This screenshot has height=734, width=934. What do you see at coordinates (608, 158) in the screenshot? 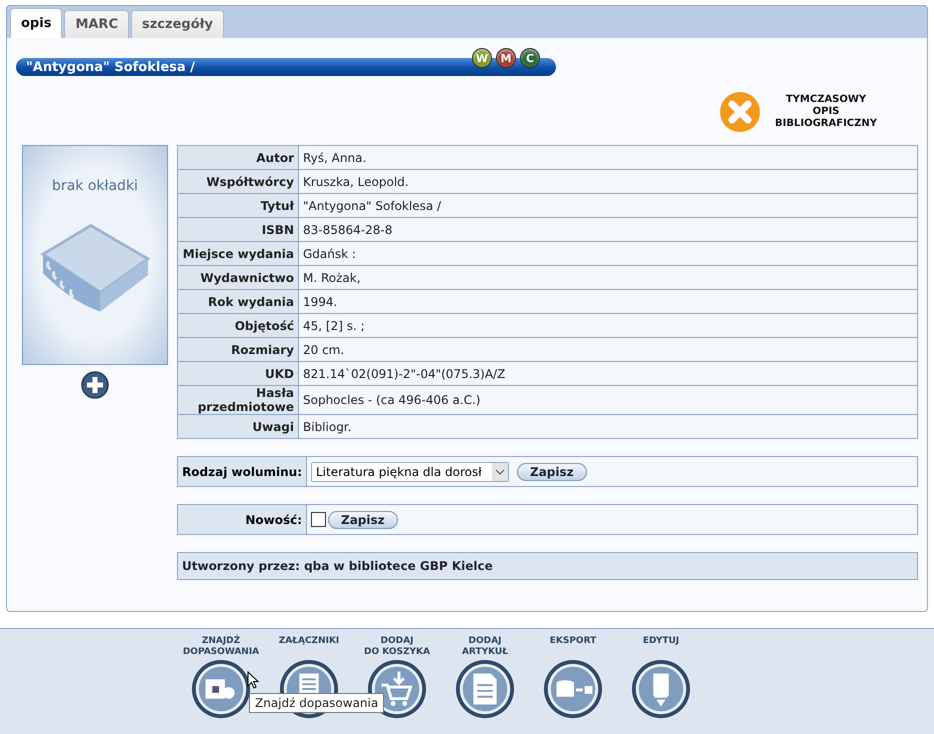
I see `field-value: Ryś, Anna.` at bounding box center [608, 158].